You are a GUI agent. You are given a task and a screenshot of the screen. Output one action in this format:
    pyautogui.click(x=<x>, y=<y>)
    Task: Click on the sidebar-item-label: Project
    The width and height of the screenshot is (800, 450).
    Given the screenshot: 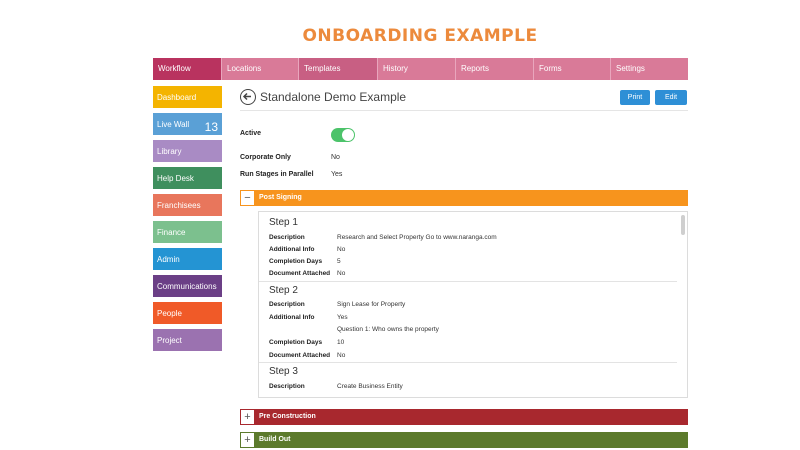 What is the action you would take?
    pyautogui.click(x=169, y=340)
    